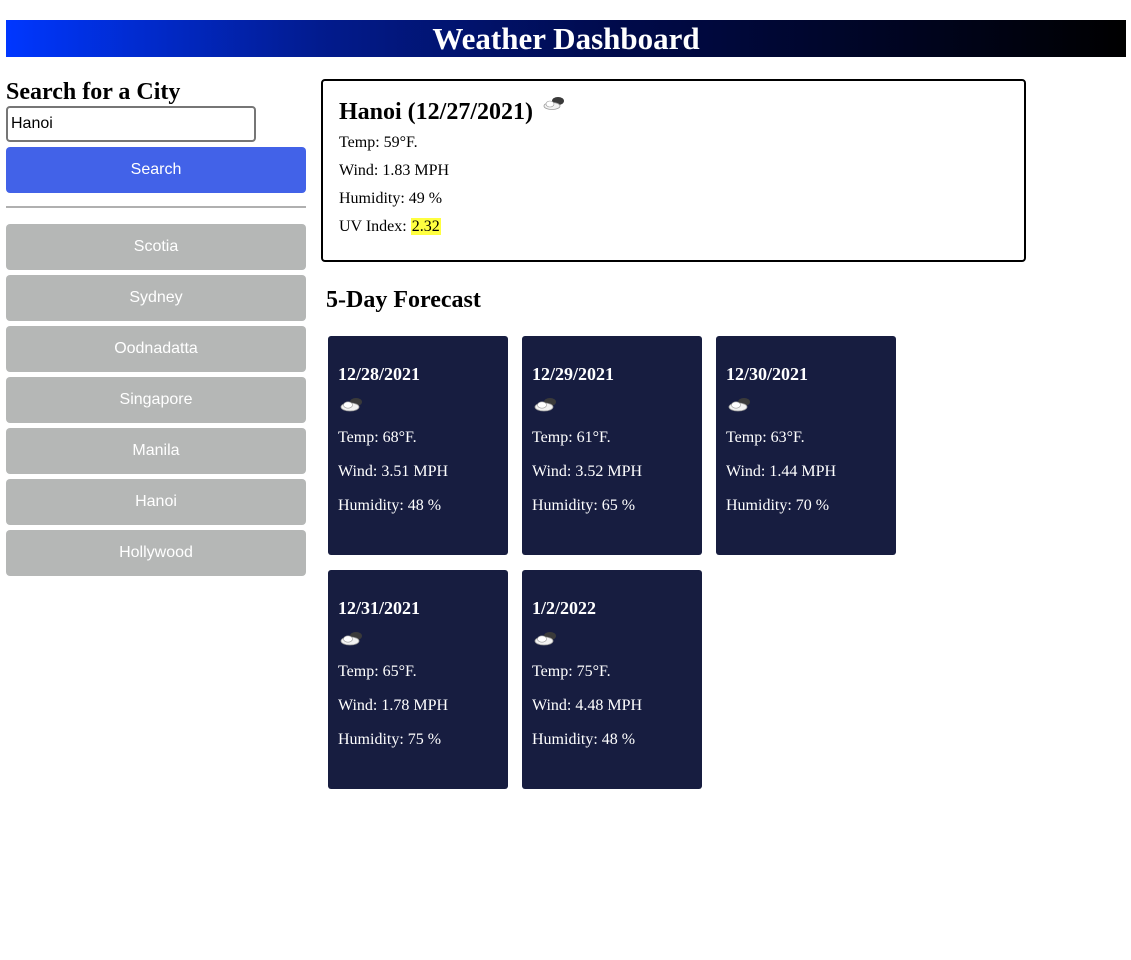 The width and height of the screenshot is (1131, 960). What do you see at coordinates (403, 300) in the screenshot?
I see `forecast-title: 5-Day Forecast` at bounding box center [403, 300].